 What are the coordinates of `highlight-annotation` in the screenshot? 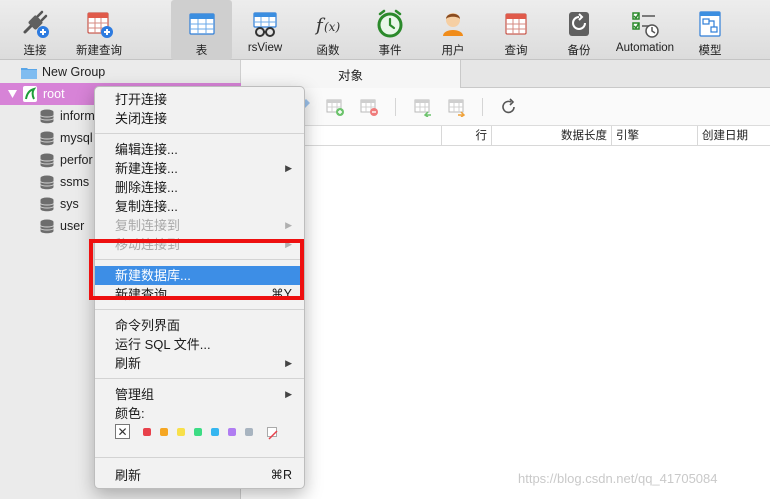 It's located at (196, 269).